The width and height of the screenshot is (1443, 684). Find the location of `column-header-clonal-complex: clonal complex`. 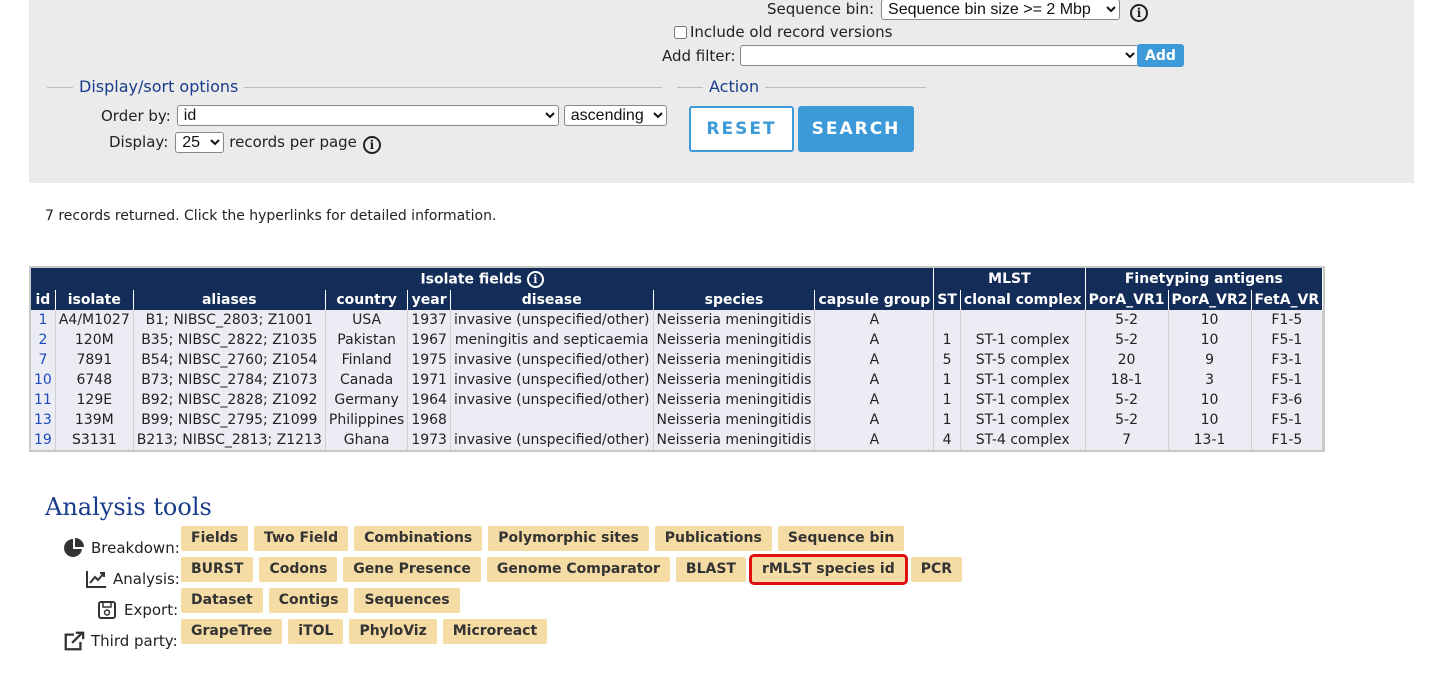

column-header-clonal-complex: clonal complex is located at coordinates (1023, 300).